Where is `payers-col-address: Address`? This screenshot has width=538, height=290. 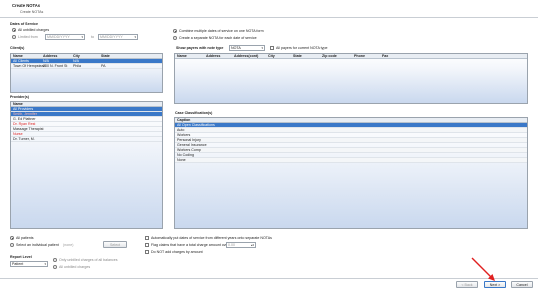 payers-col-address: Address is located at coordinates (213, 56).